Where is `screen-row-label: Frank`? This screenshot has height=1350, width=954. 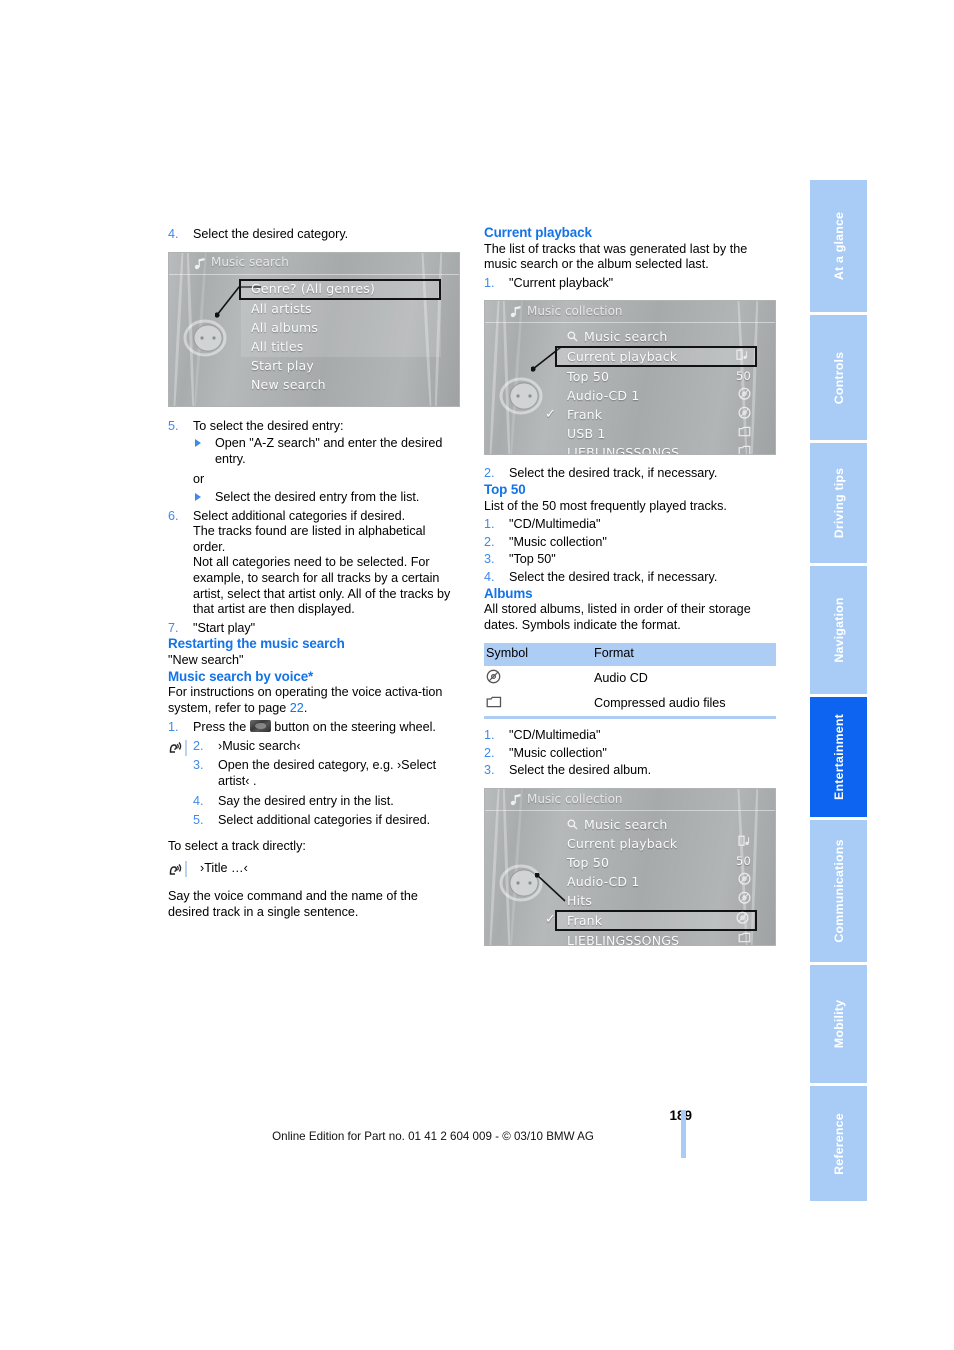 screen-row-label: Frank is located at coordinates (585, 920).